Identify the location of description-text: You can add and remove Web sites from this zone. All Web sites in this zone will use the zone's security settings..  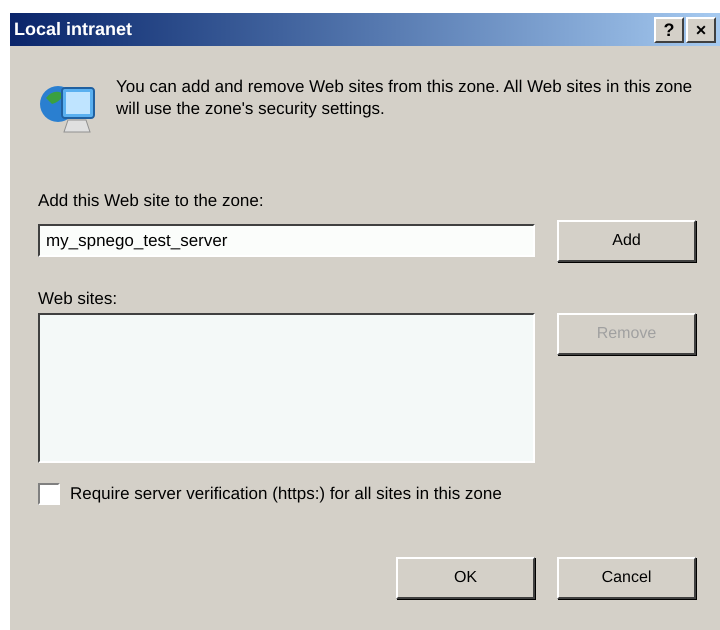
(405, 98).